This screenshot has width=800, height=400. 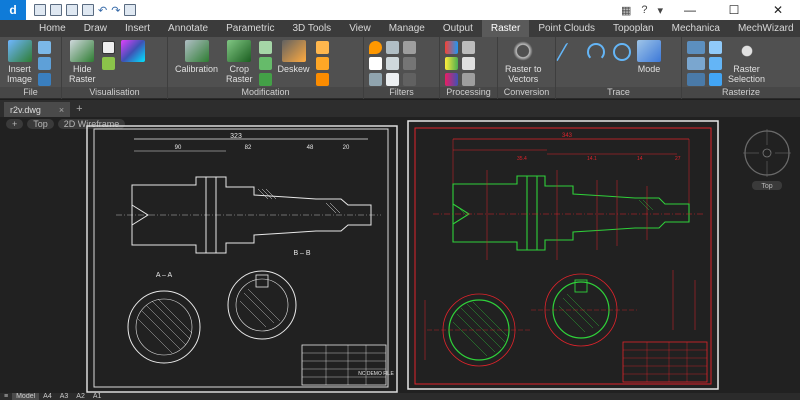 What do you see at coordinates (633, 28) in the screenshot?
I see `tab-topoplan: Topoplan` at bounding box center [633, 28].